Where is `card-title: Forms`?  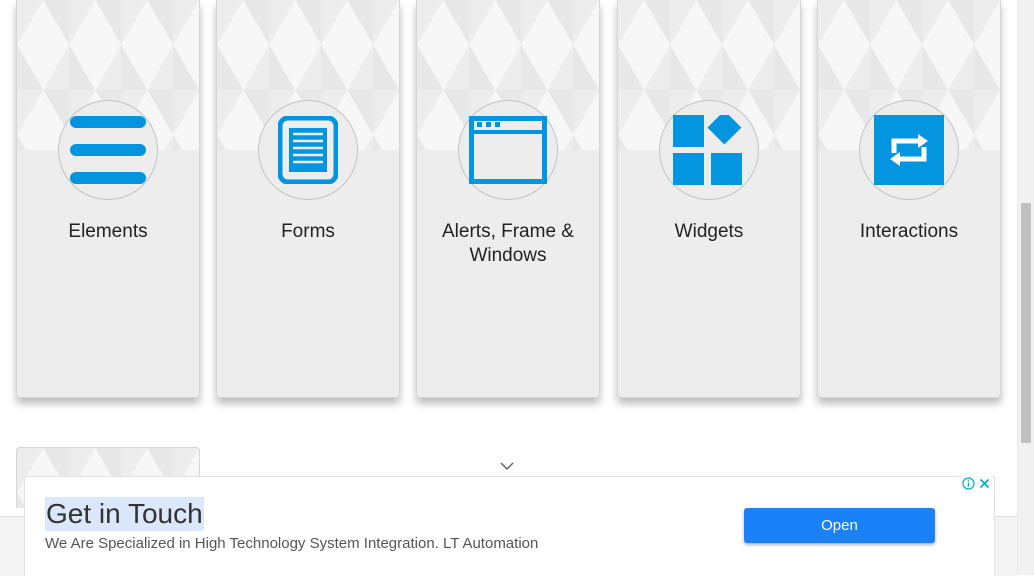
card-title: Forms is located at coordinates (308, 231).